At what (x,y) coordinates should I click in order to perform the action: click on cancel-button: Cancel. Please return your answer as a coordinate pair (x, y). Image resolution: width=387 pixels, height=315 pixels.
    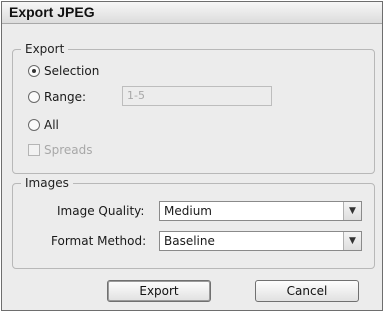
    Looking at the image, I should click on (307, 291).